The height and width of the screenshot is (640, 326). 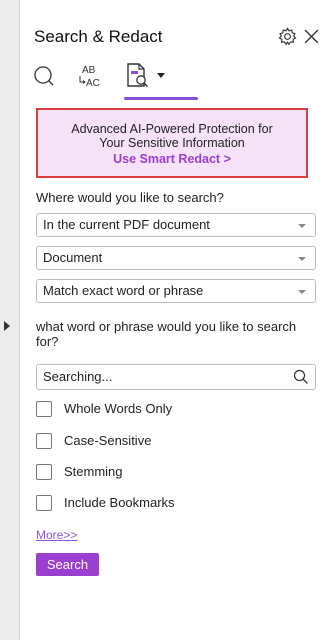 What do you see at coordinates (130, 197) in the screenshot?
I see `search-location-question: Where would you like to search?` at bounding box center [130, 197].